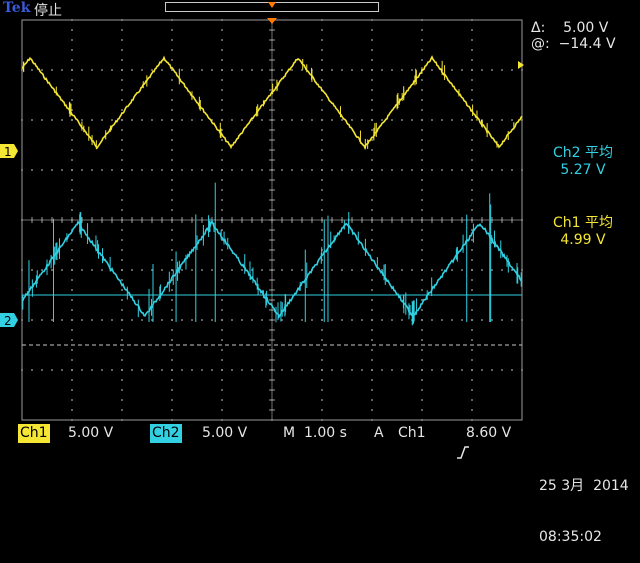 This screenshot has height=563, width=640. What do you see at coordinates (573, 44) in the screenshot?
I see `cursor-position-readout: @: −14.4 V` at bounding box center [573, 44].